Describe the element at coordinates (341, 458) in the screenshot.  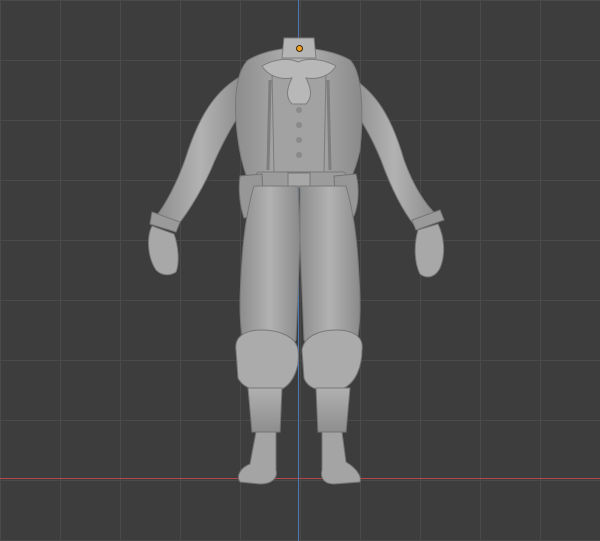
I see `right-boot-foot` at that location.